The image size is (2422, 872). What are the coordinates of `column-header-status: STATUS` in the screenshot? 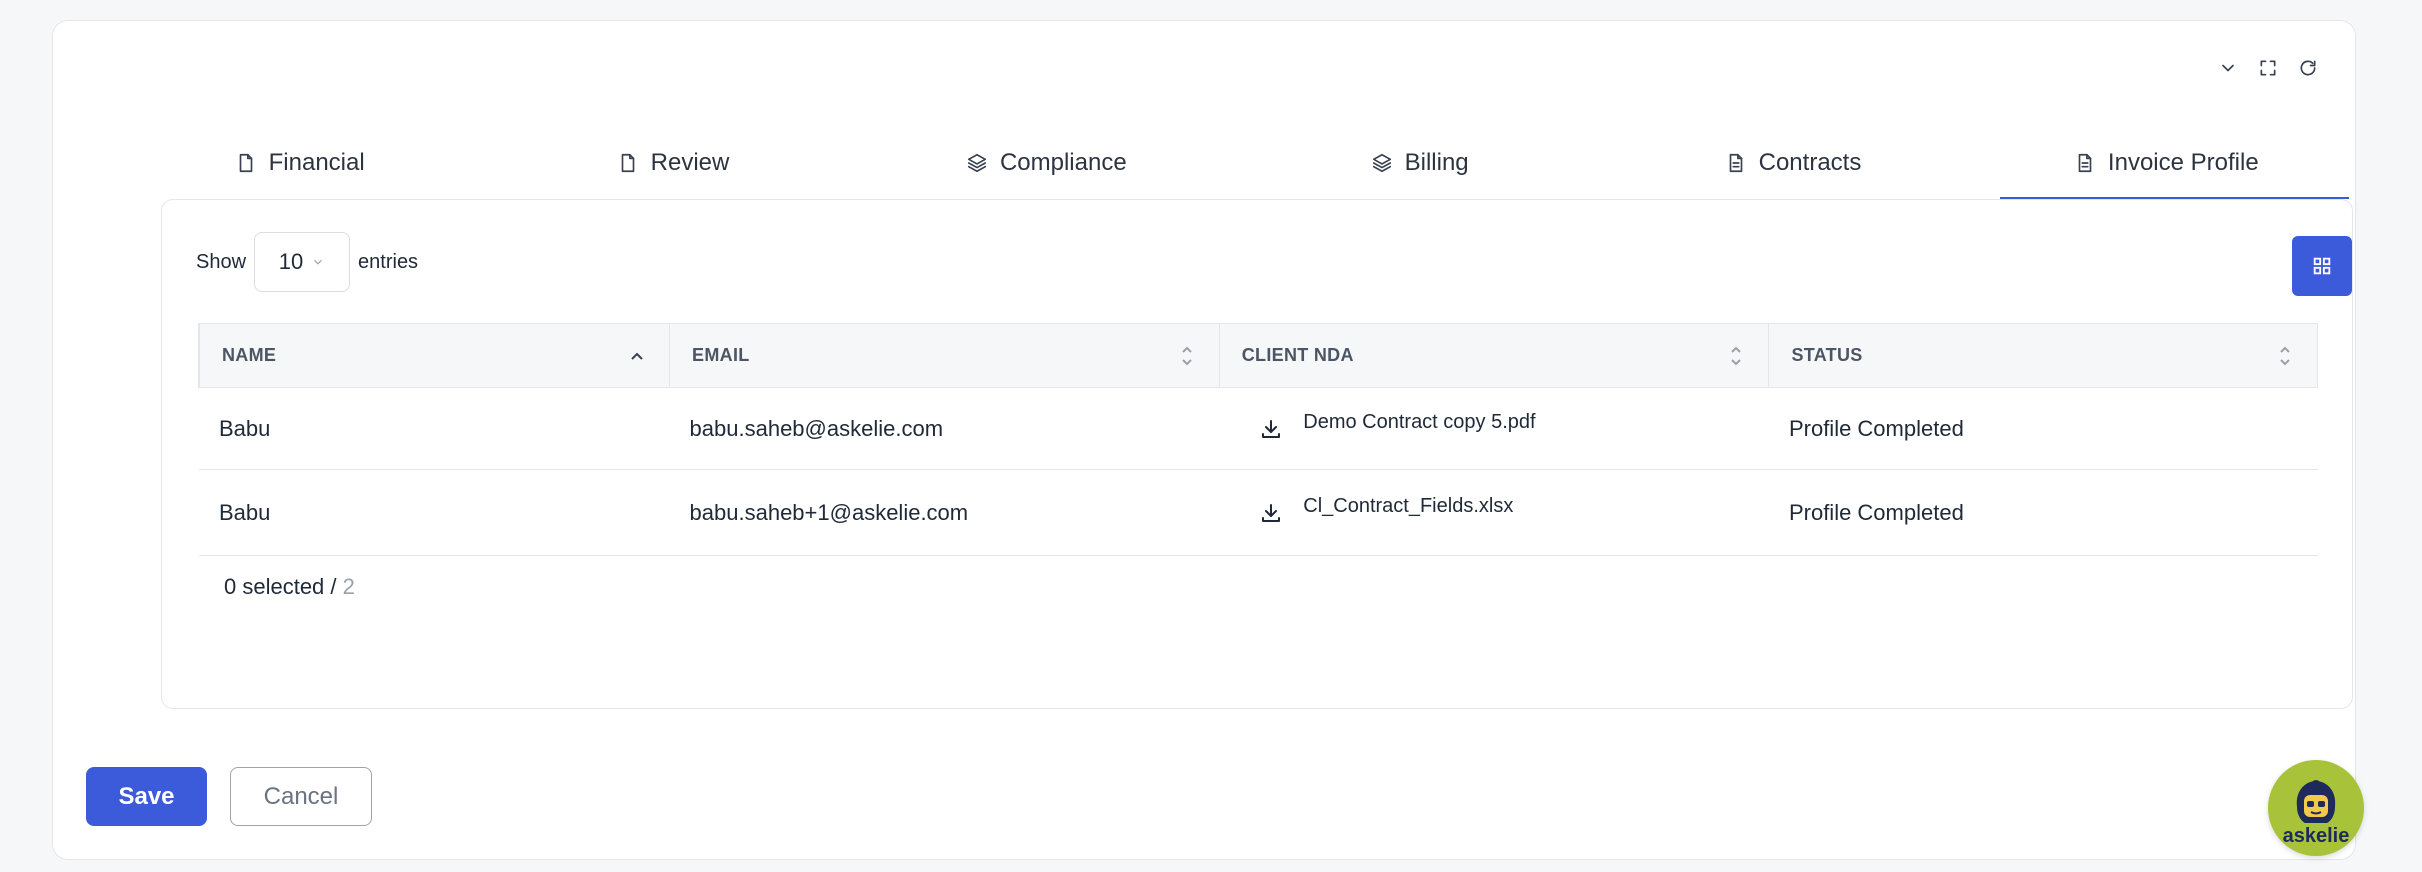 It's located at (2043, 355).